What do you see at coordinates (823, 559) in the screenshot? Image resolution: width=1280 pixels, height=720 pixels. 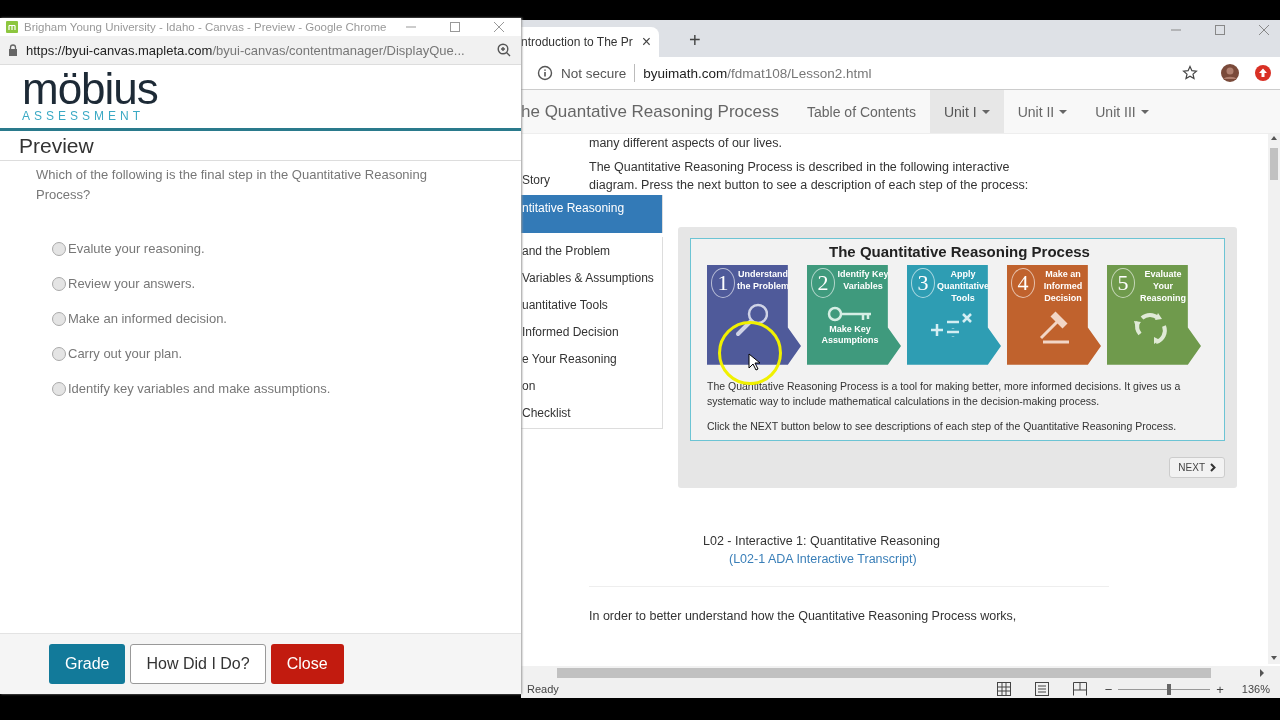 I see `transcript-link: (L02-1 ADA Interactive Transcript)` at bounding box center [823, 559].